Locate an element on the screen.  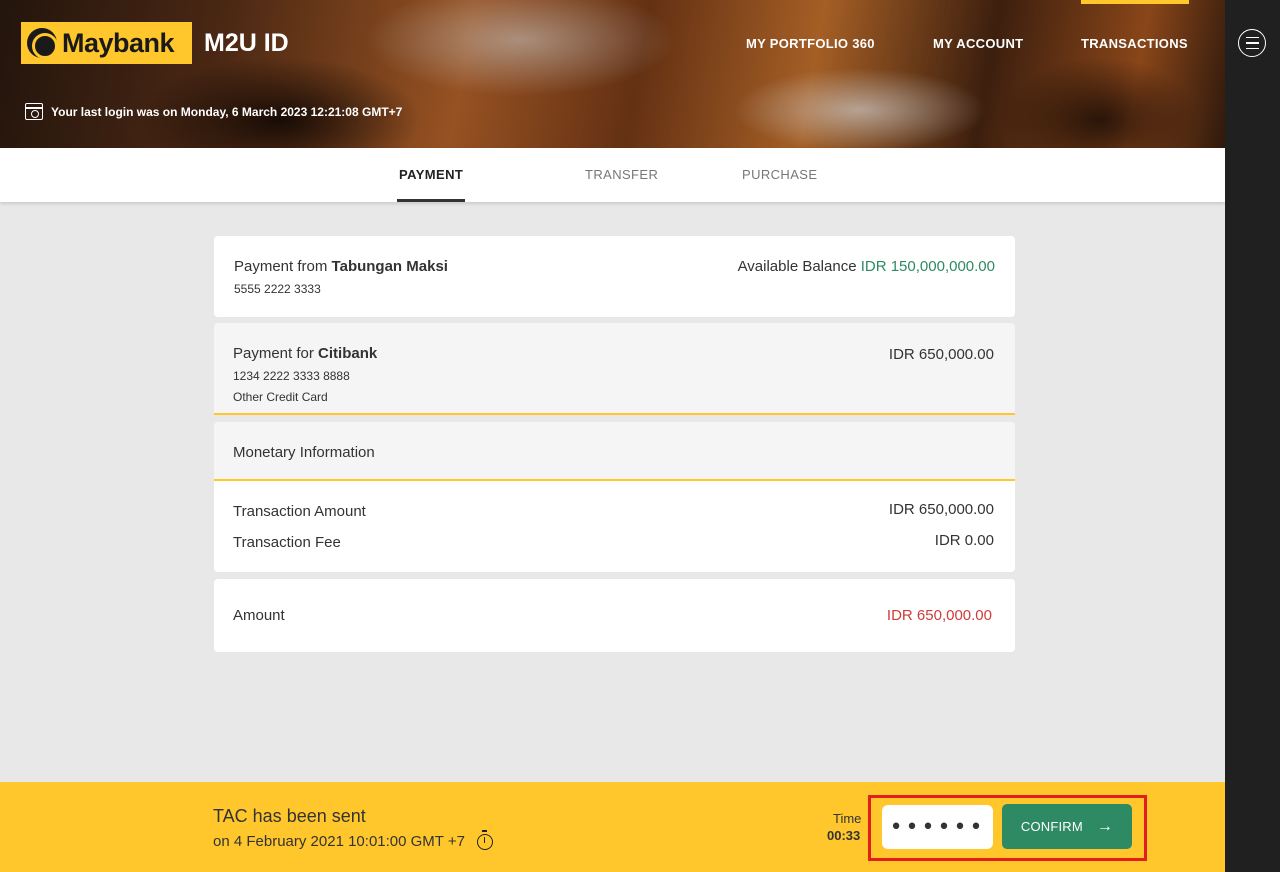
tab-purchase: PURCHASE is located at coordinates (779, 174).